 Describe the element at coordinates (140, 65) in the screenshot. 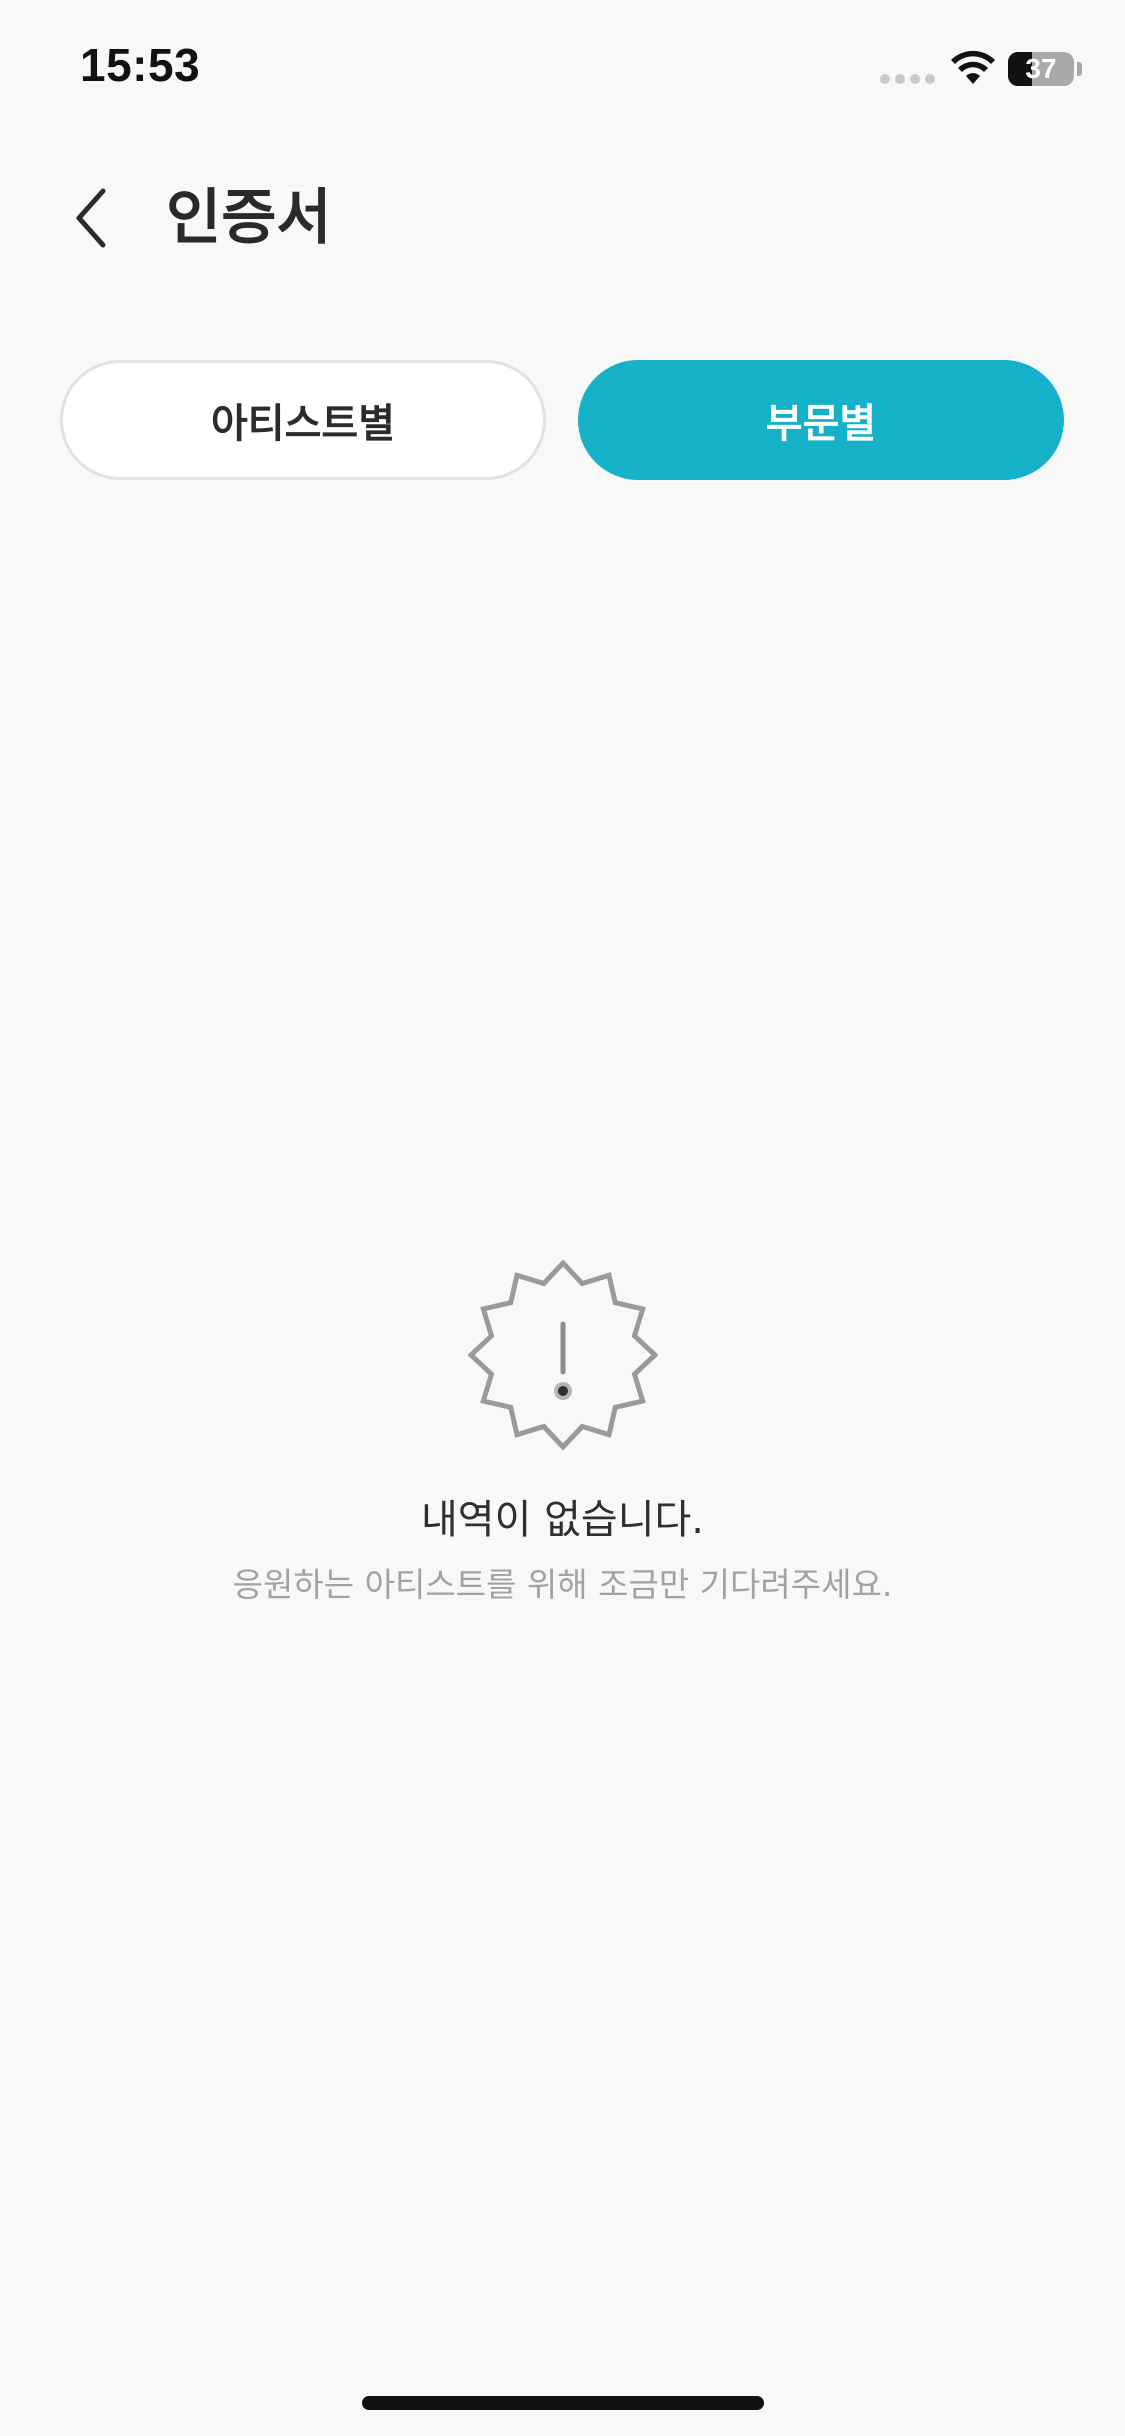

I see `status-time: 15:53` at that location.